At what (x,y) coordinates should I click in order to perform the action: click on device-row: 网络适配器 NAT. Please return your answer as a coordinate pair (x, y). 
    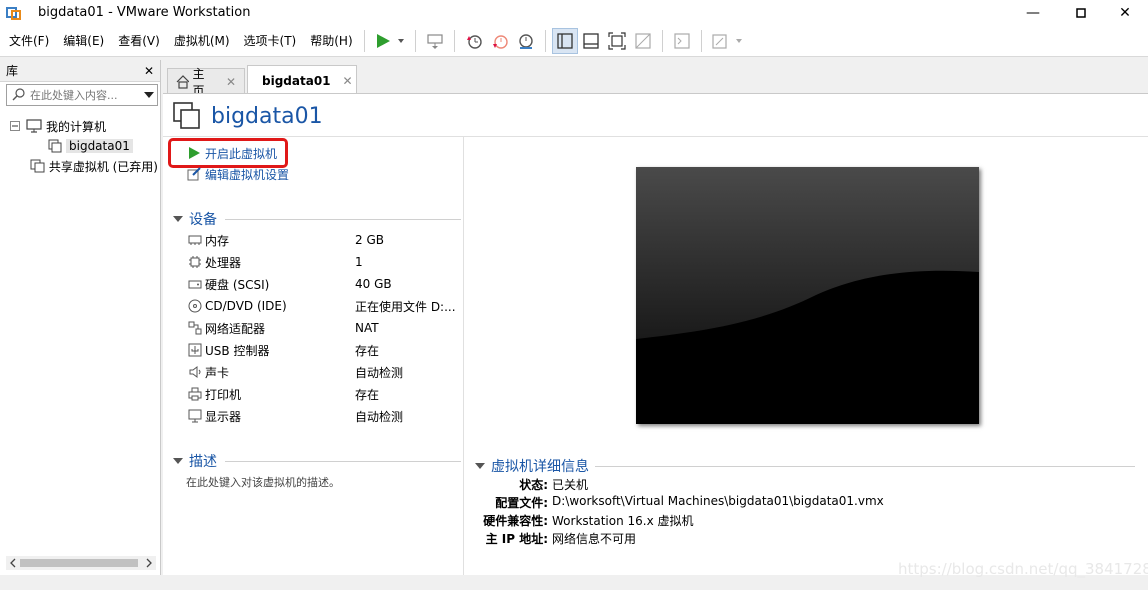
    Looking at the image, I should click on (322, 328).